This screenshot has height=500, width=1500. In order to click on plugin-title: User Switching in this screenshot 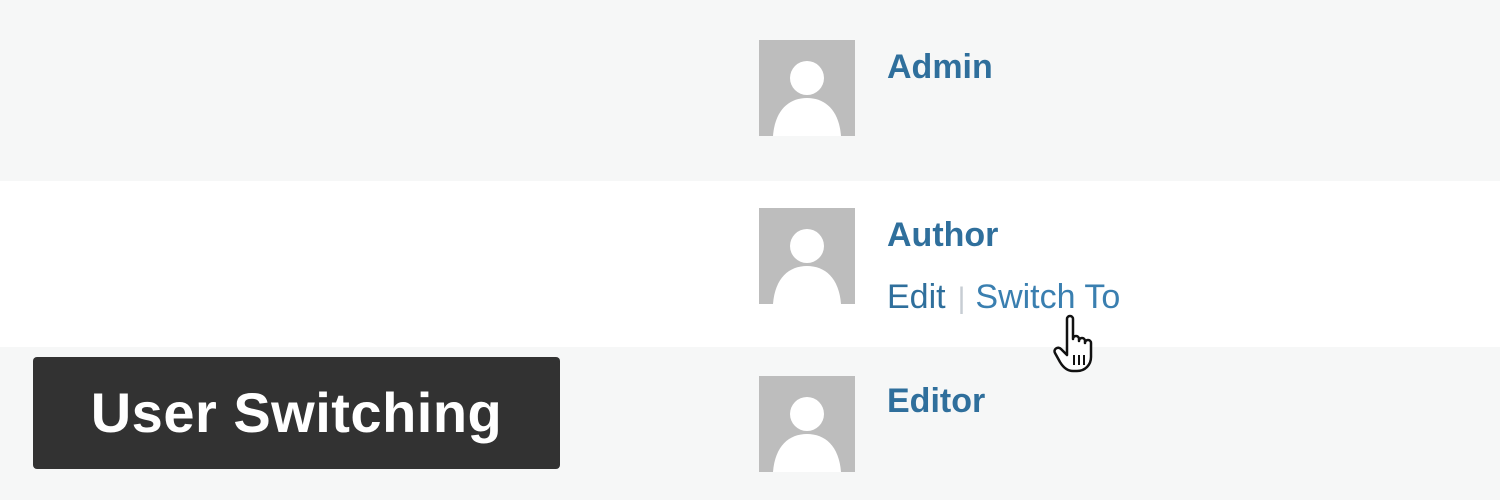, I will do `click(296, 412)`.